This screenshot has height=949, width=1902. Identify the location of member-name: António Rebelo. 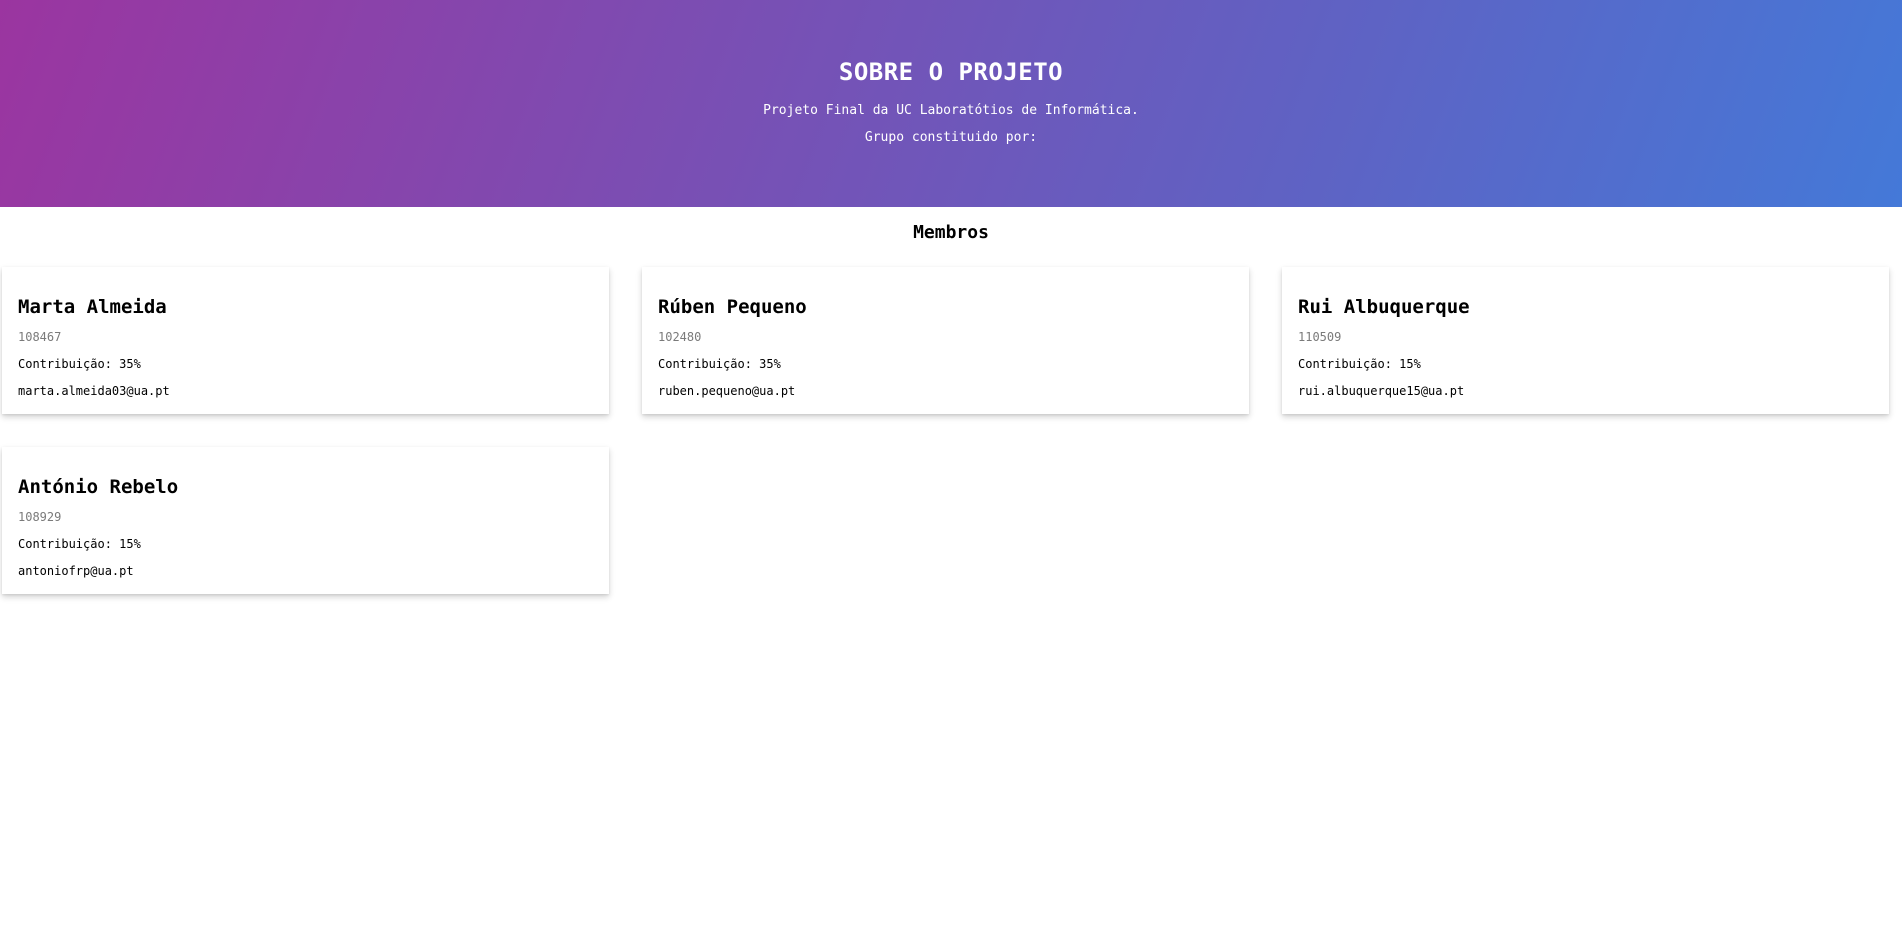
(98, 487).